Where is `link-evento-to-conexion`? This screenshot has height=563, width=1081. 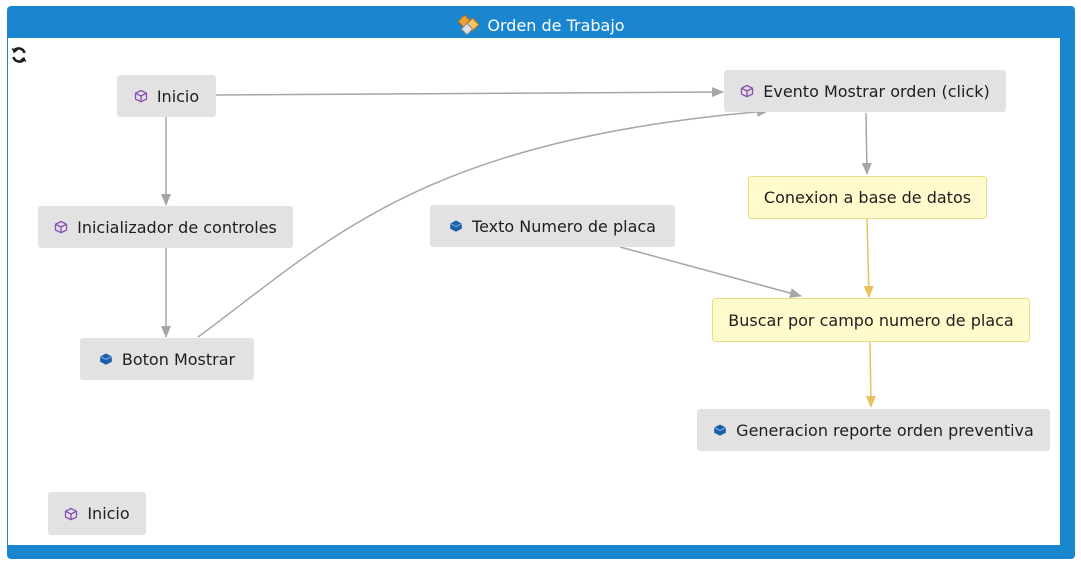 link-evento-to-conexion is located at coordinates (866, 143).